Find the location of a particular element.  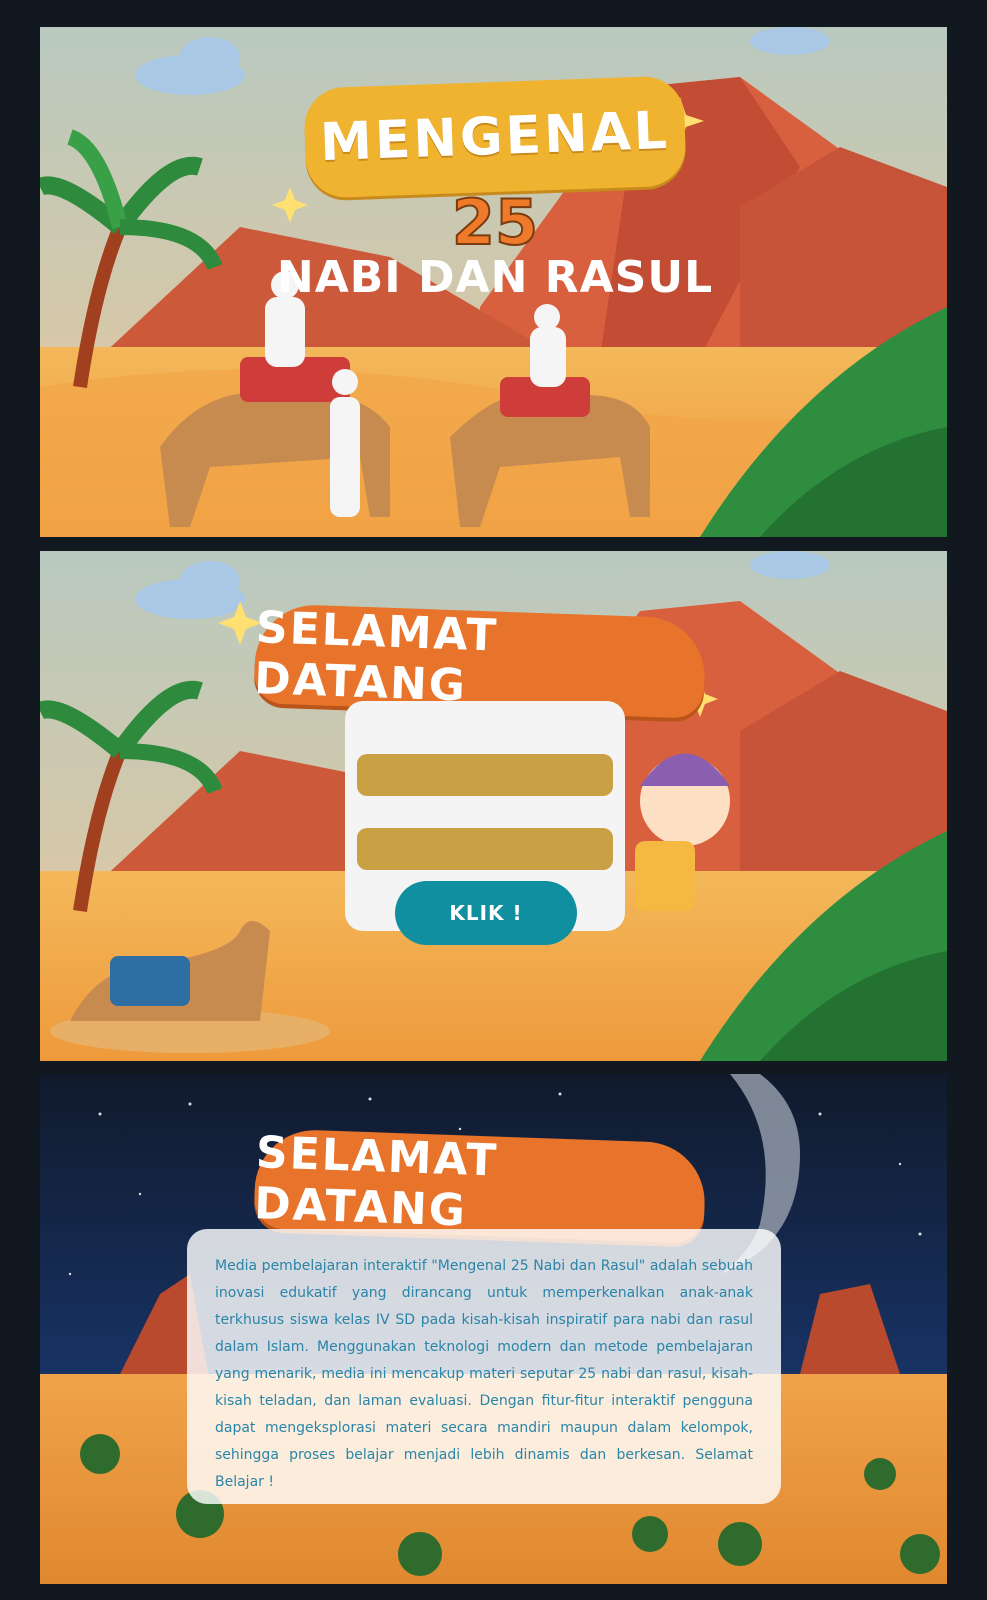

title-number-text: 25 is located at coordinates (495, 222).